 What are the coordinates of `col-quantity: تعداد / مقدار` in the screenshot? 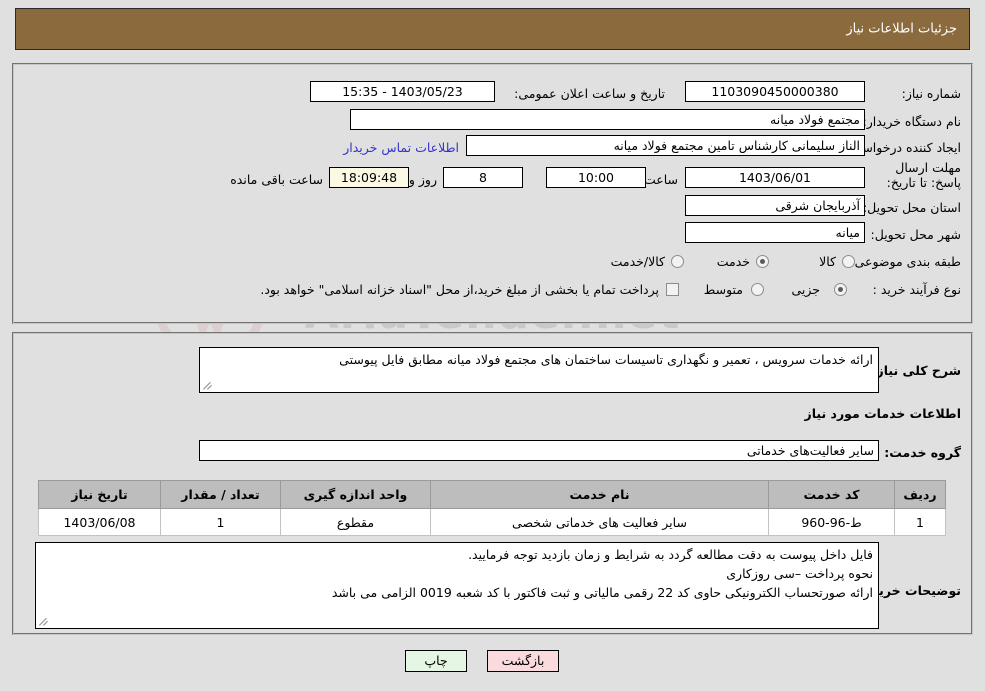 It's located at (220, 494).